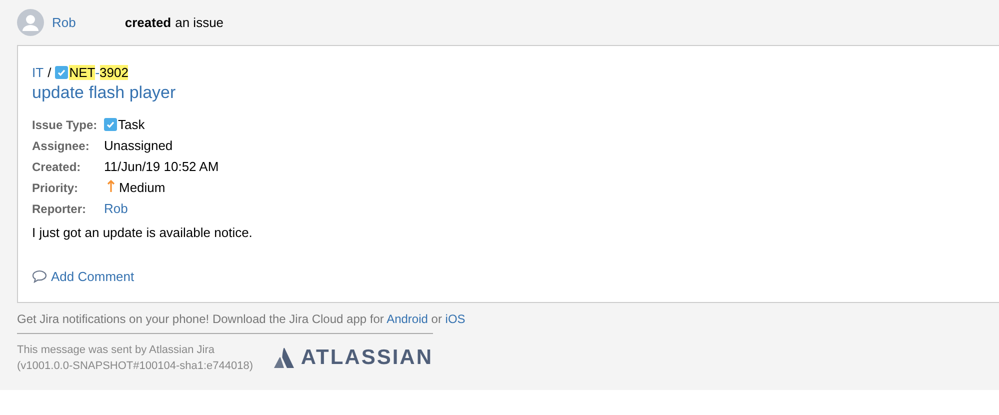  What do you see at coordinates (83, 276) in the screenshot?
I see `add-comment-link: Add Comment` at bounding box center [83, 276].